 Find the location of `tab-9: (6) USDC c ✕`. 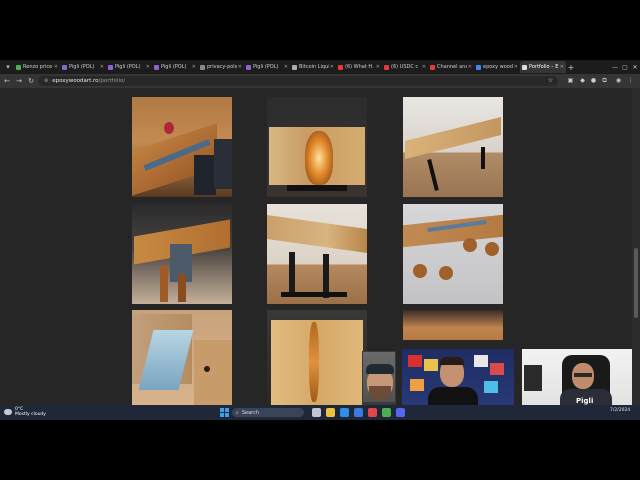

tab-9: (6) USDC c ✕ is located at coordinates (405, 67).